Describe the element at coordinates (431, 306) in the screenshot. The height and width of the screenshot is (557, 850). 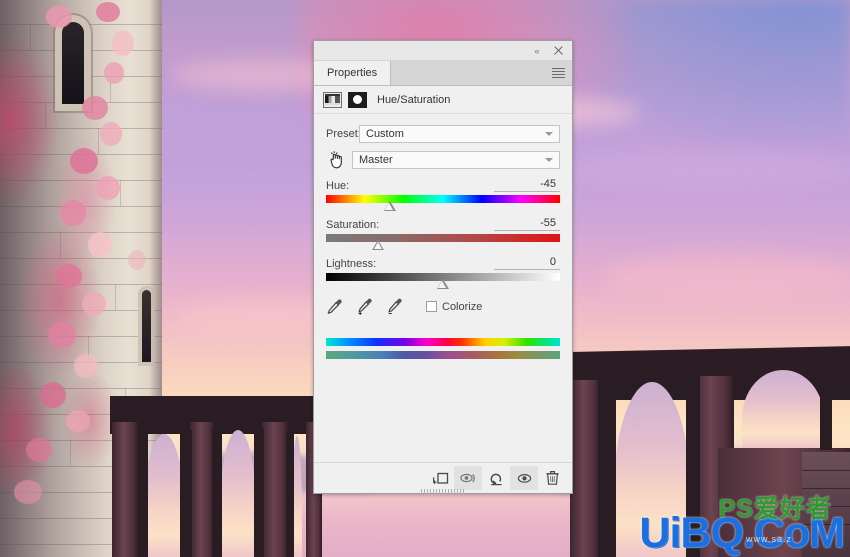
I see `colorize-checkbox-box` at that location.